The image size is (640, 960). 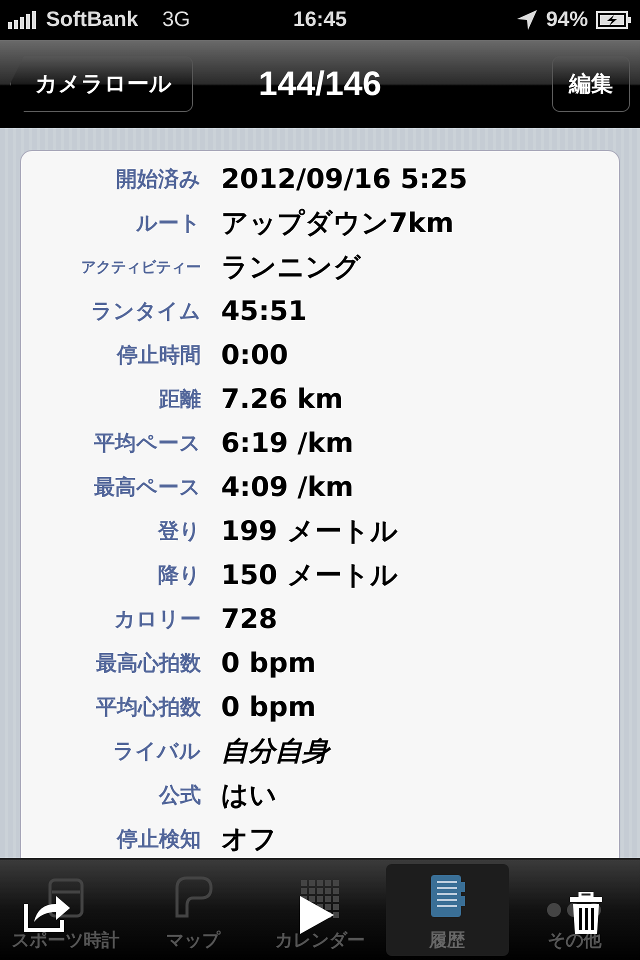 I want to click on field-label: 停止検知, so click(x=158, y=839).